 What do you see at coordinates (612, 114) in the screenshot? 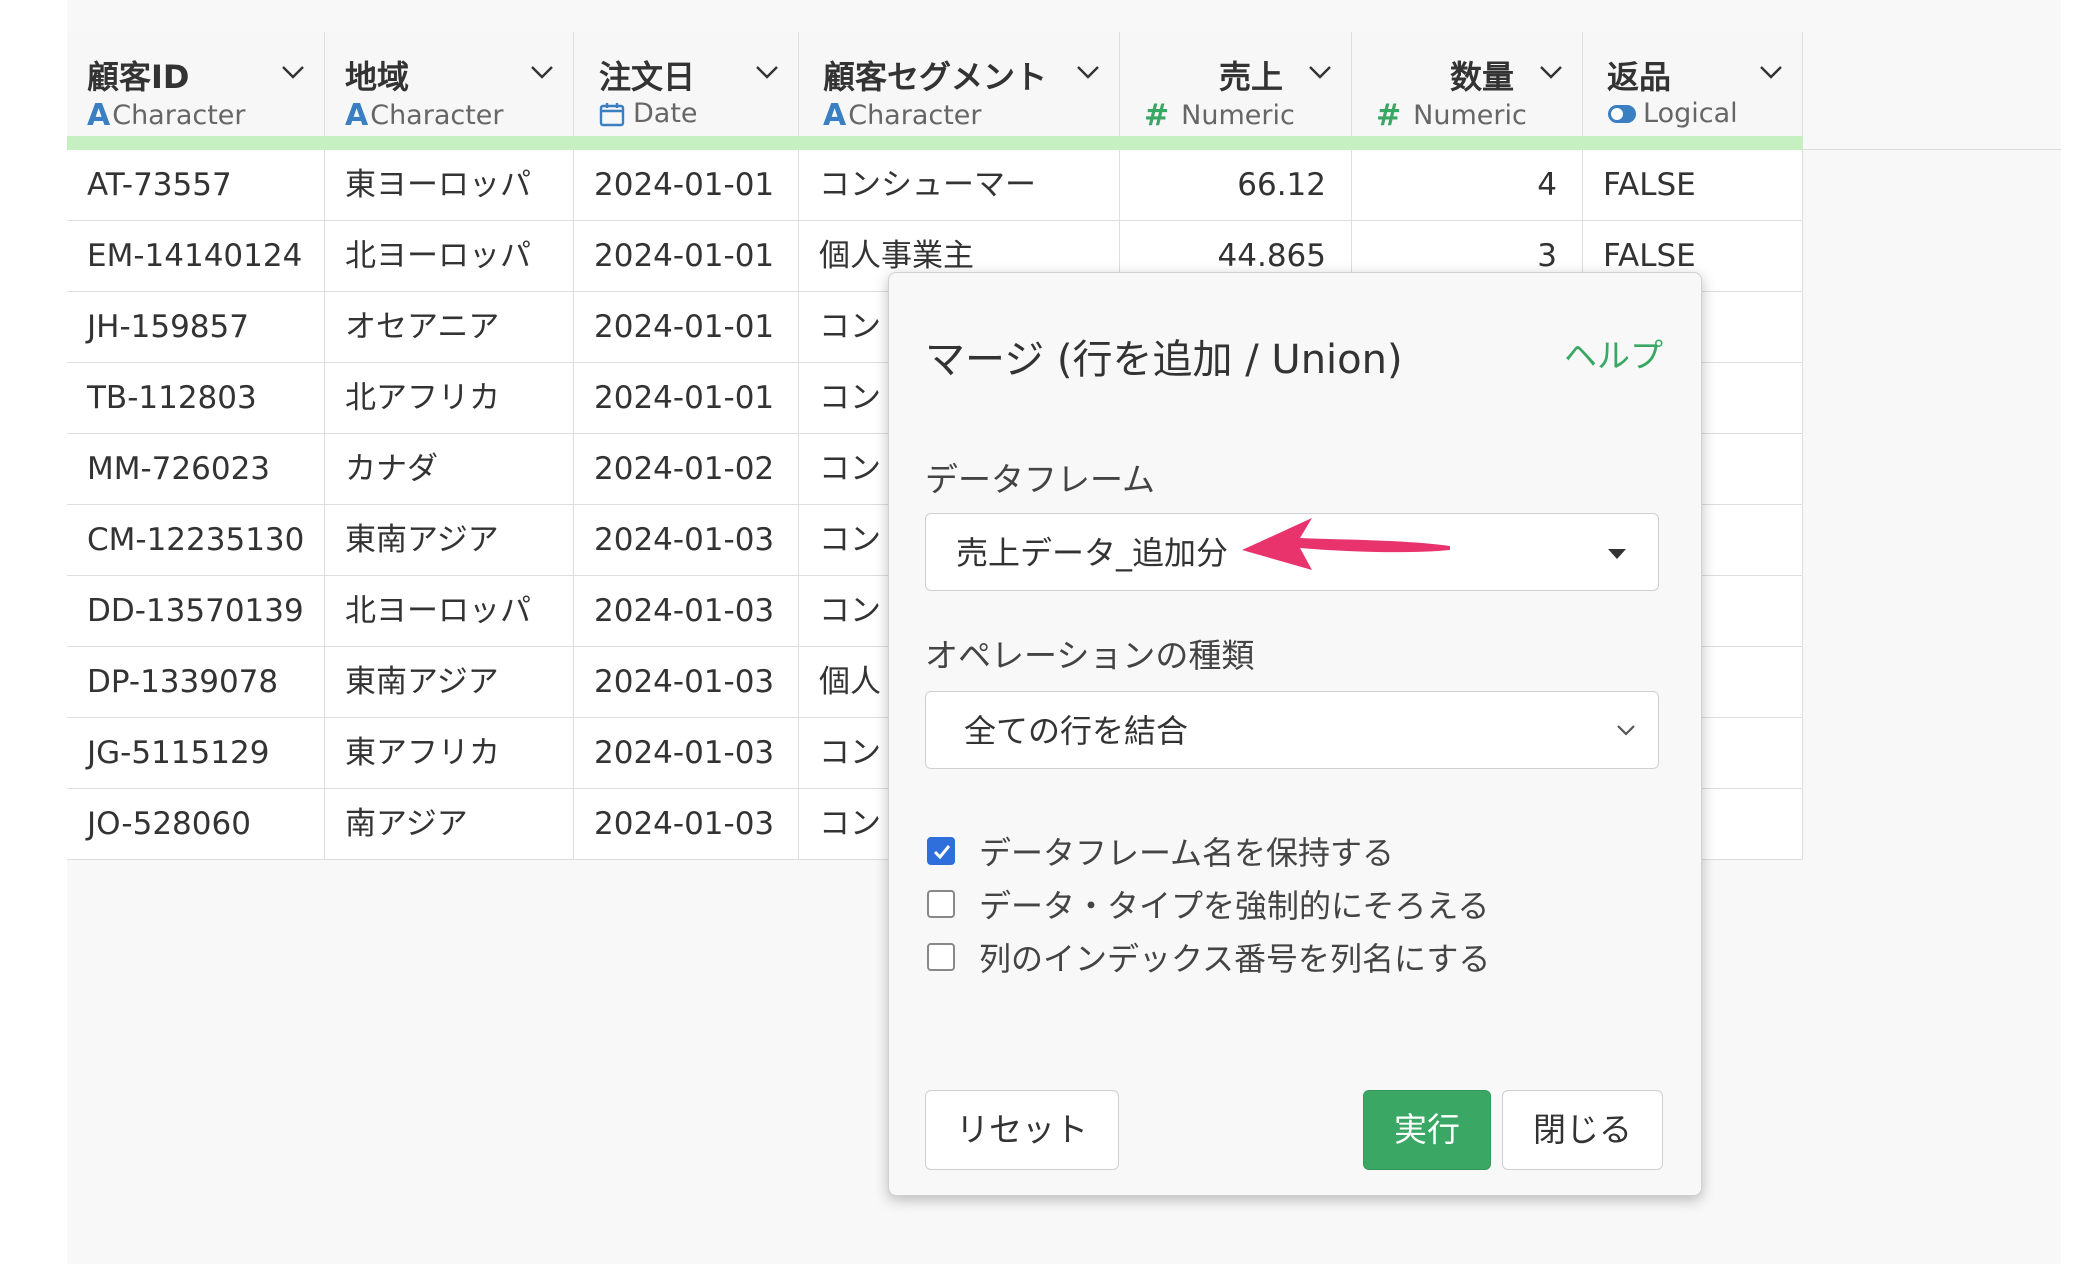
I see `calendar-icon` at bounding box center [612, 114].